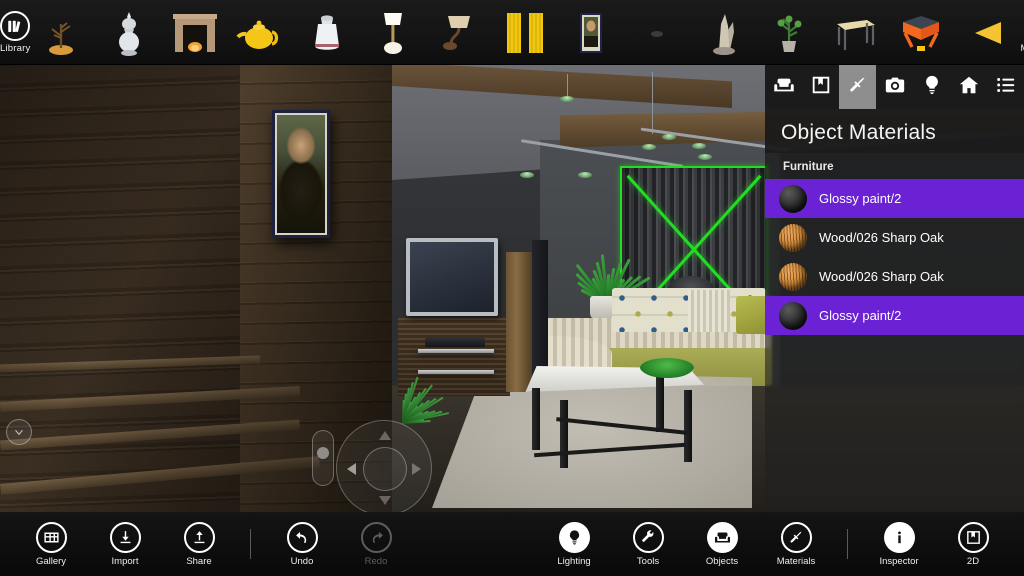 The height and width of the screenshot is (576, 1024). I want to click on button-label: Import, so click(125, 561).